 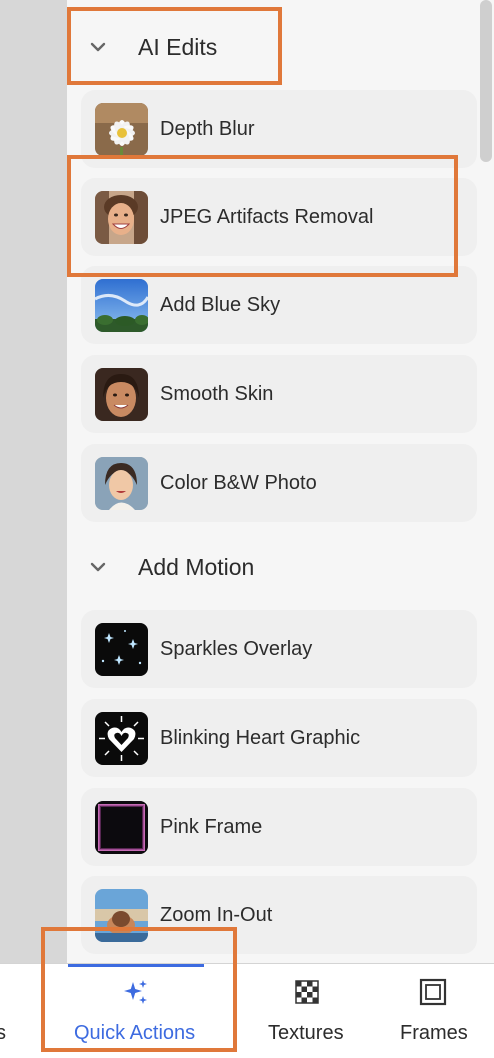 What do you see at coordinates (121, 827) in the screenshot?
I see `pink-frame-thumbnail` at bounding box center [121, 827].